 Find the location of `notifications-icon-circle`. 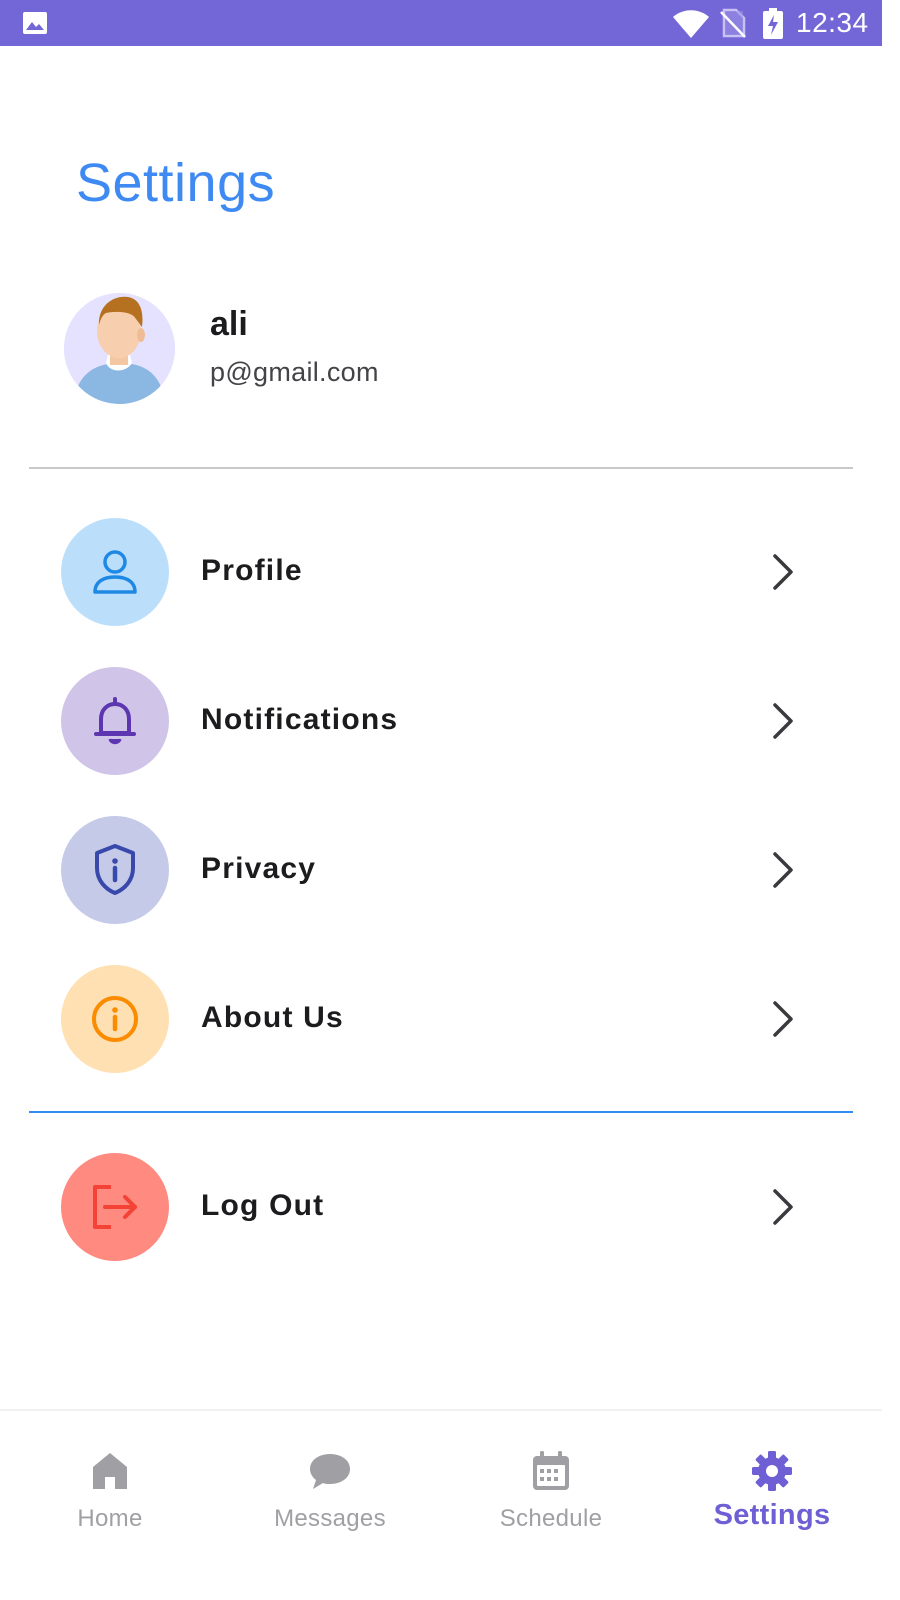

notifications-icon-circle is located at coordinates (115, 721).